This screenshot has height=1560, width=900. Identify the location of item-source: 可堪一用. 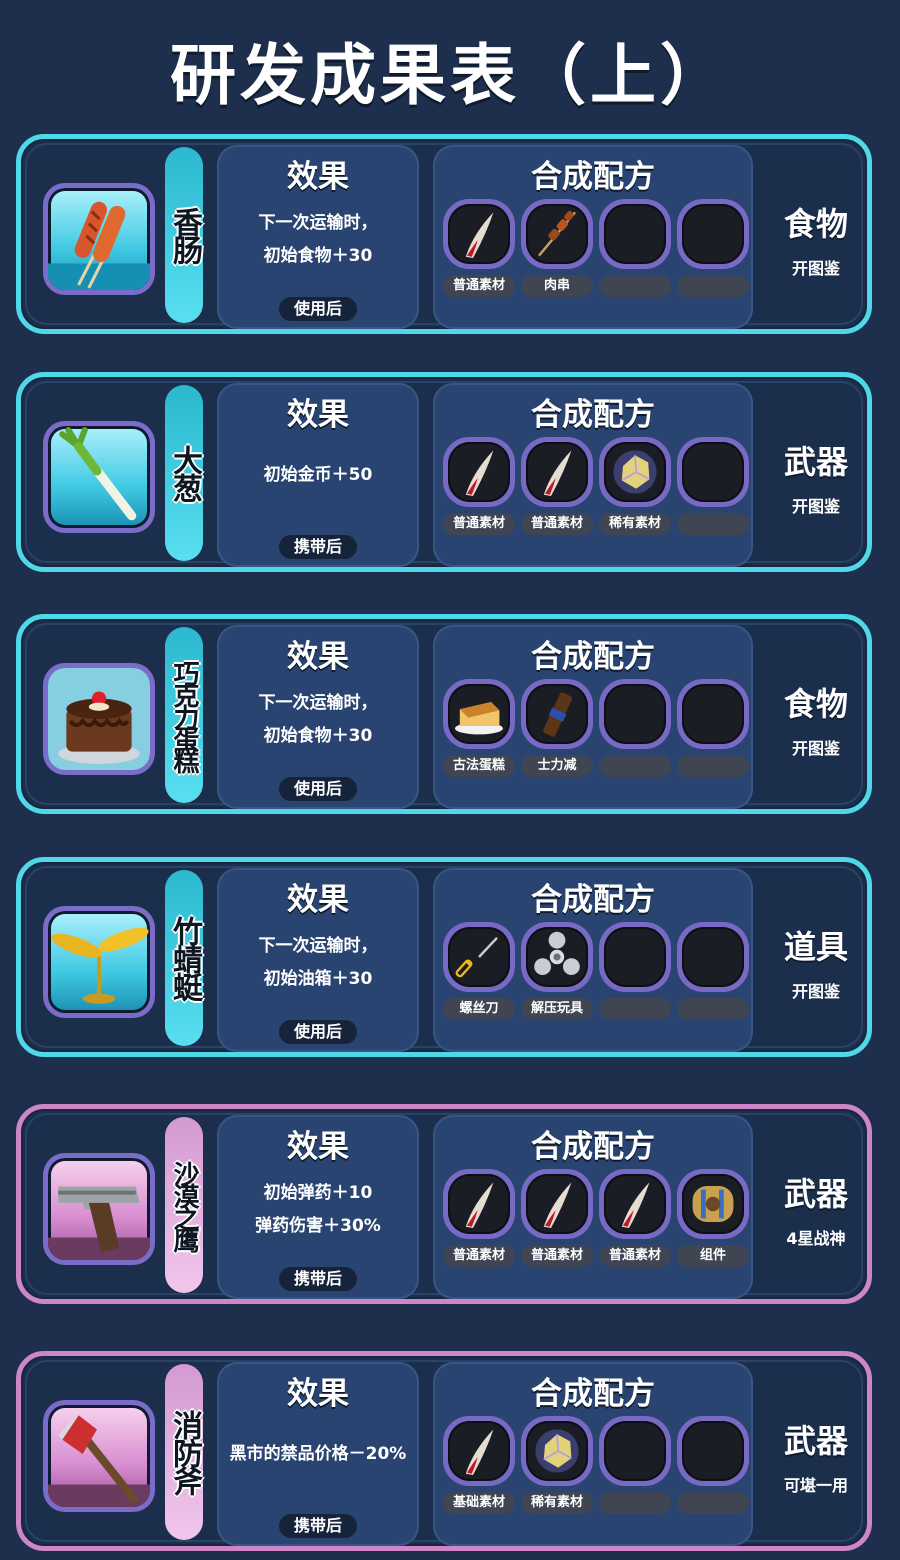
(815, 1485).